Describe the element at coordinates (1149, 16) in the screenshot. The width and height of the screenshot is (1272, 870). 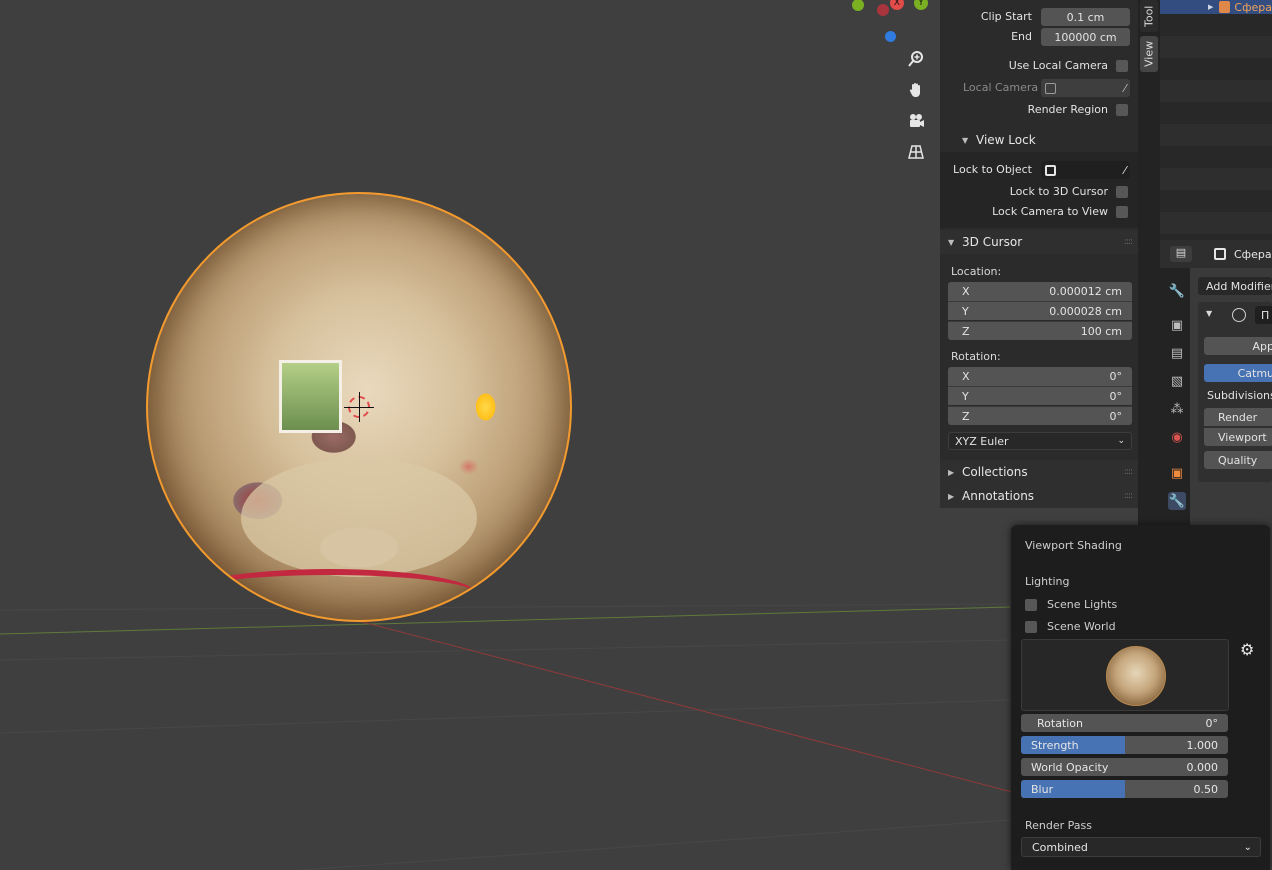
I see `tab-tool: Tool` at that location.